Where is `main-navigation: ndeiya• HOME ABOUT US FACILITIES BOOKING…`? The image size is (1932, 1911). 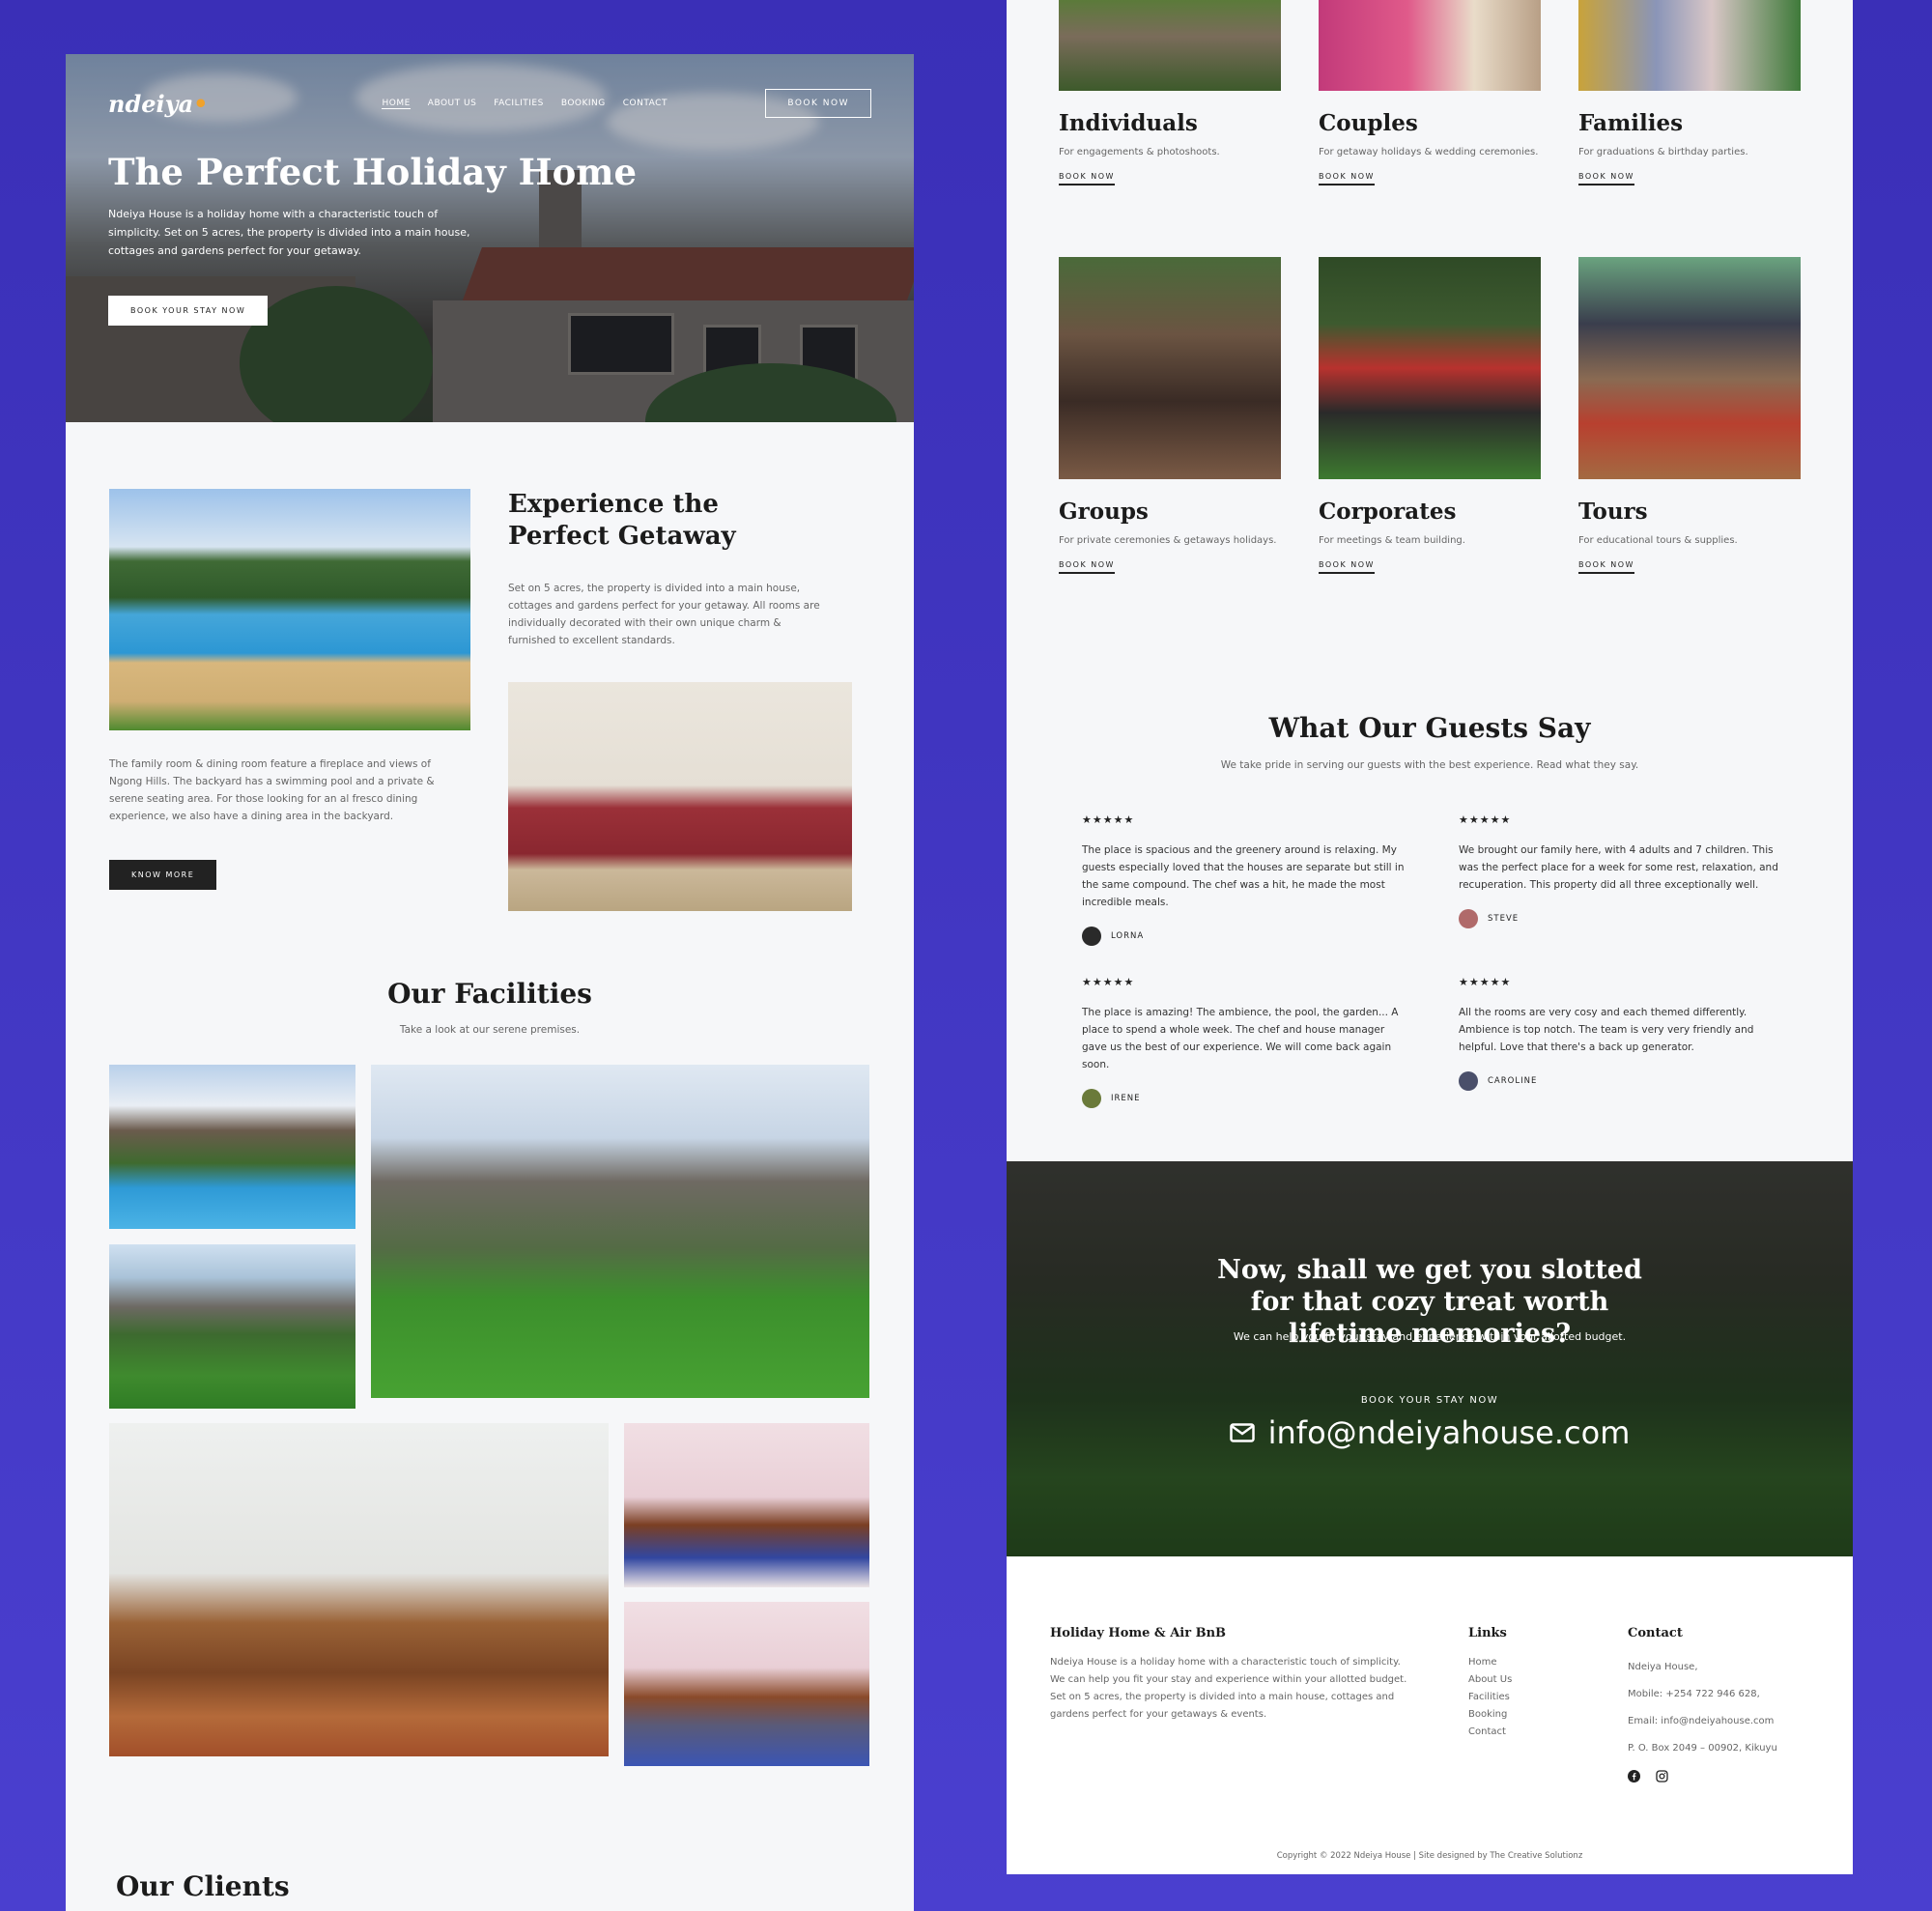
main-navigation: ndeiya• HOME ABOUT US FACILITIES BOOKING… is located at coordinates (489, 103).